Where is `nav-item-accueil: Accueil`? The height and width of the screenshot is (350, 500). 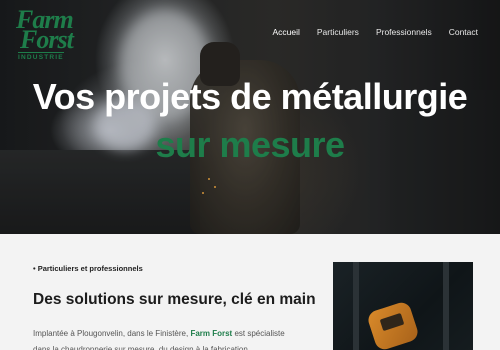 nav-item-accueil: Accueil is located at coordinates (285, 32).